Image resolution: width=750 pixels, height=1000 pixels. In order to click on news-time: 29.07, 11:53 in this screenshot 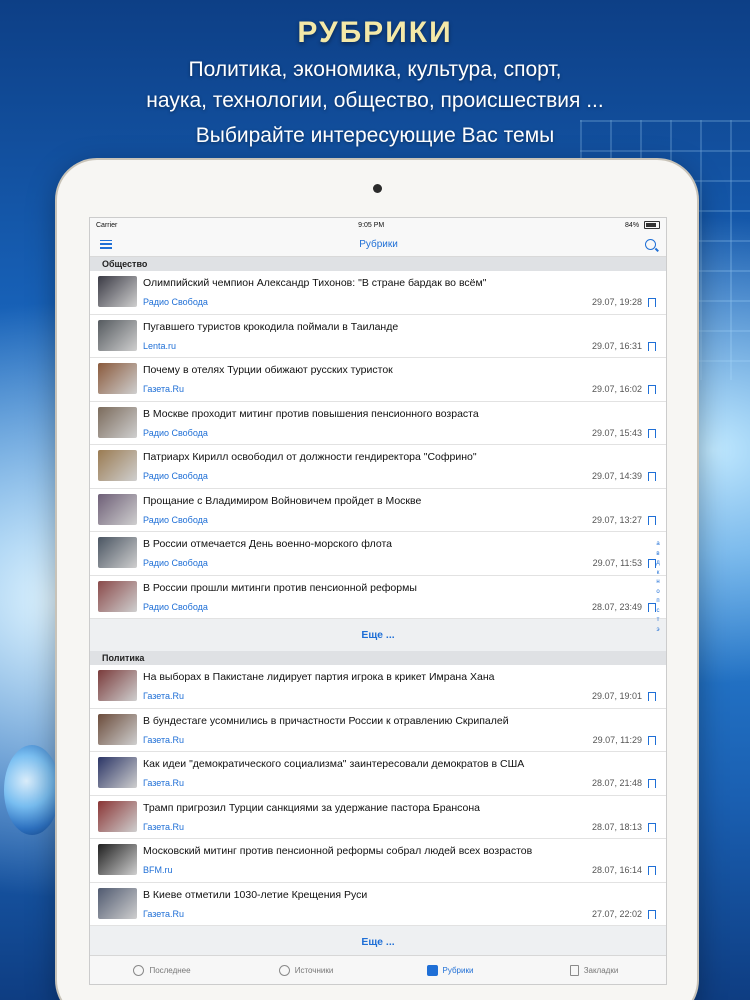, I will do `click(617, 563)`.